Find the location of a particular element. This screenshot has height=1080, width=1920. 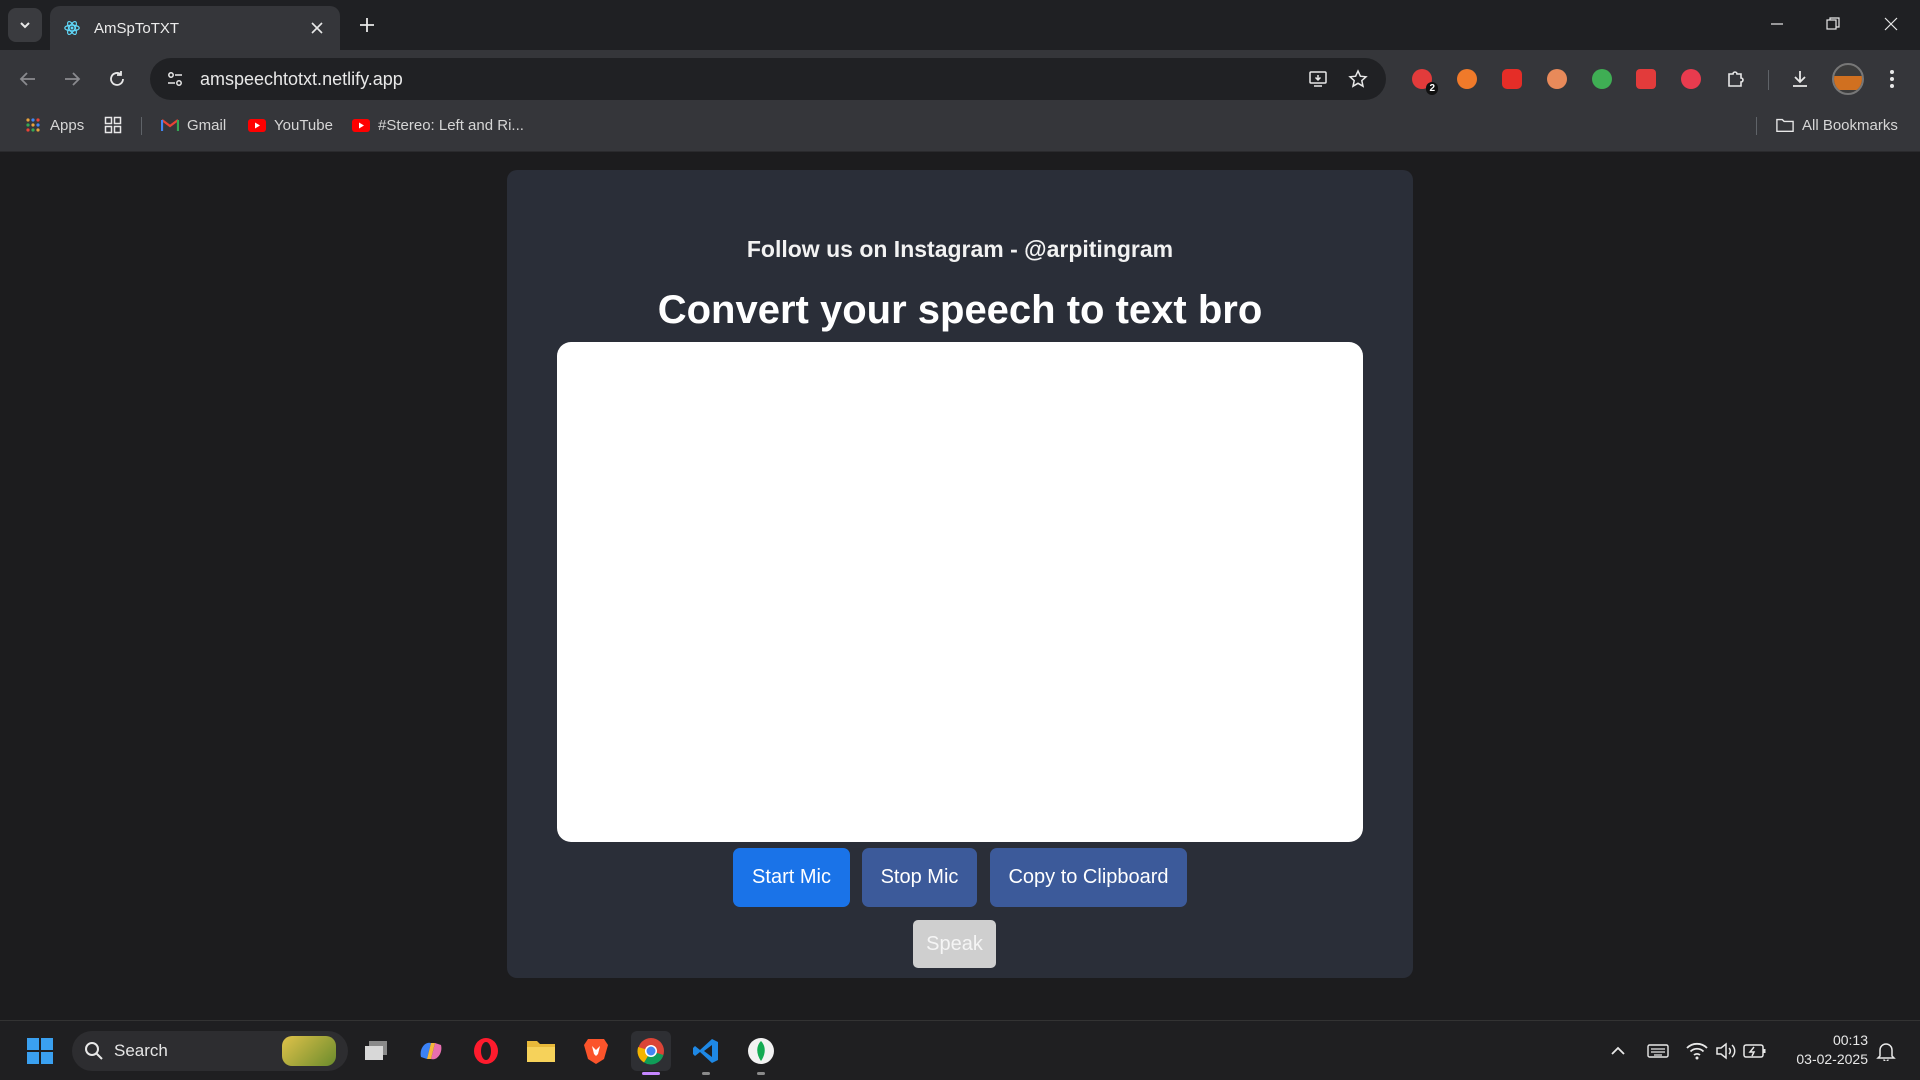

forward-button is located at coordinates (72, 79).